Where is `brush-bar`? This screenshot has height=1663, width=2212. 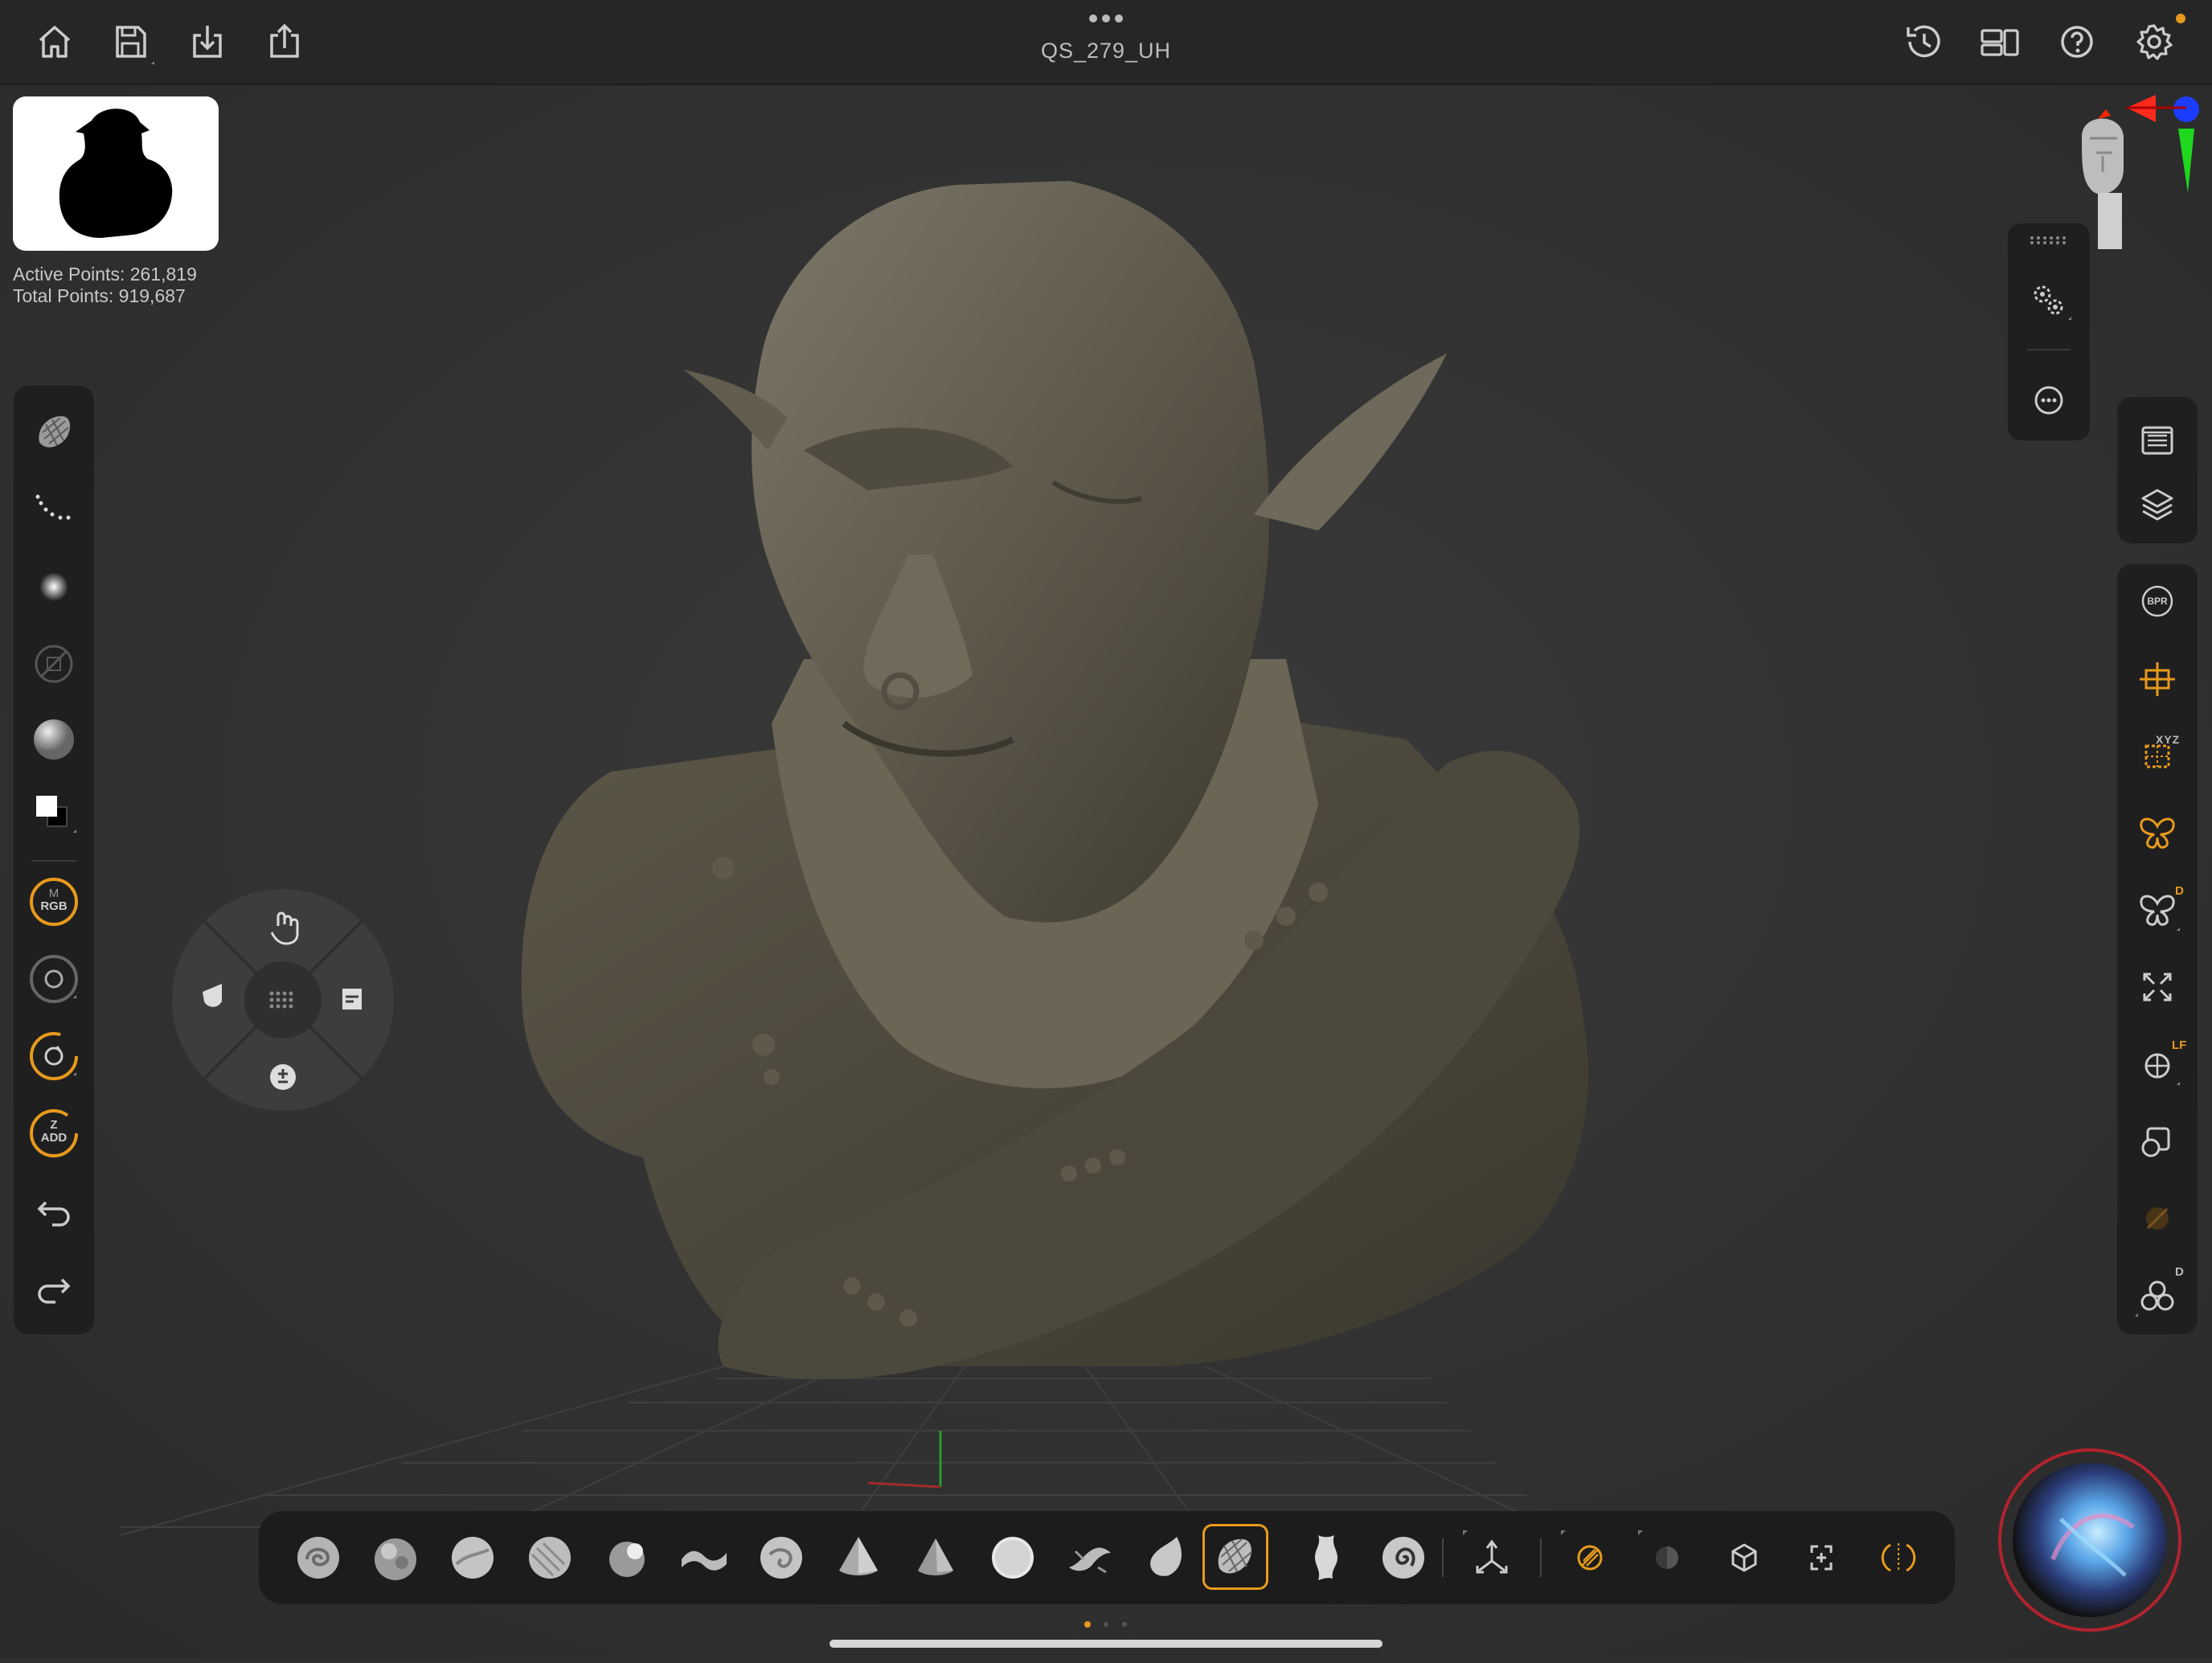 brush-bar is located at coordinates (1107, 1557).